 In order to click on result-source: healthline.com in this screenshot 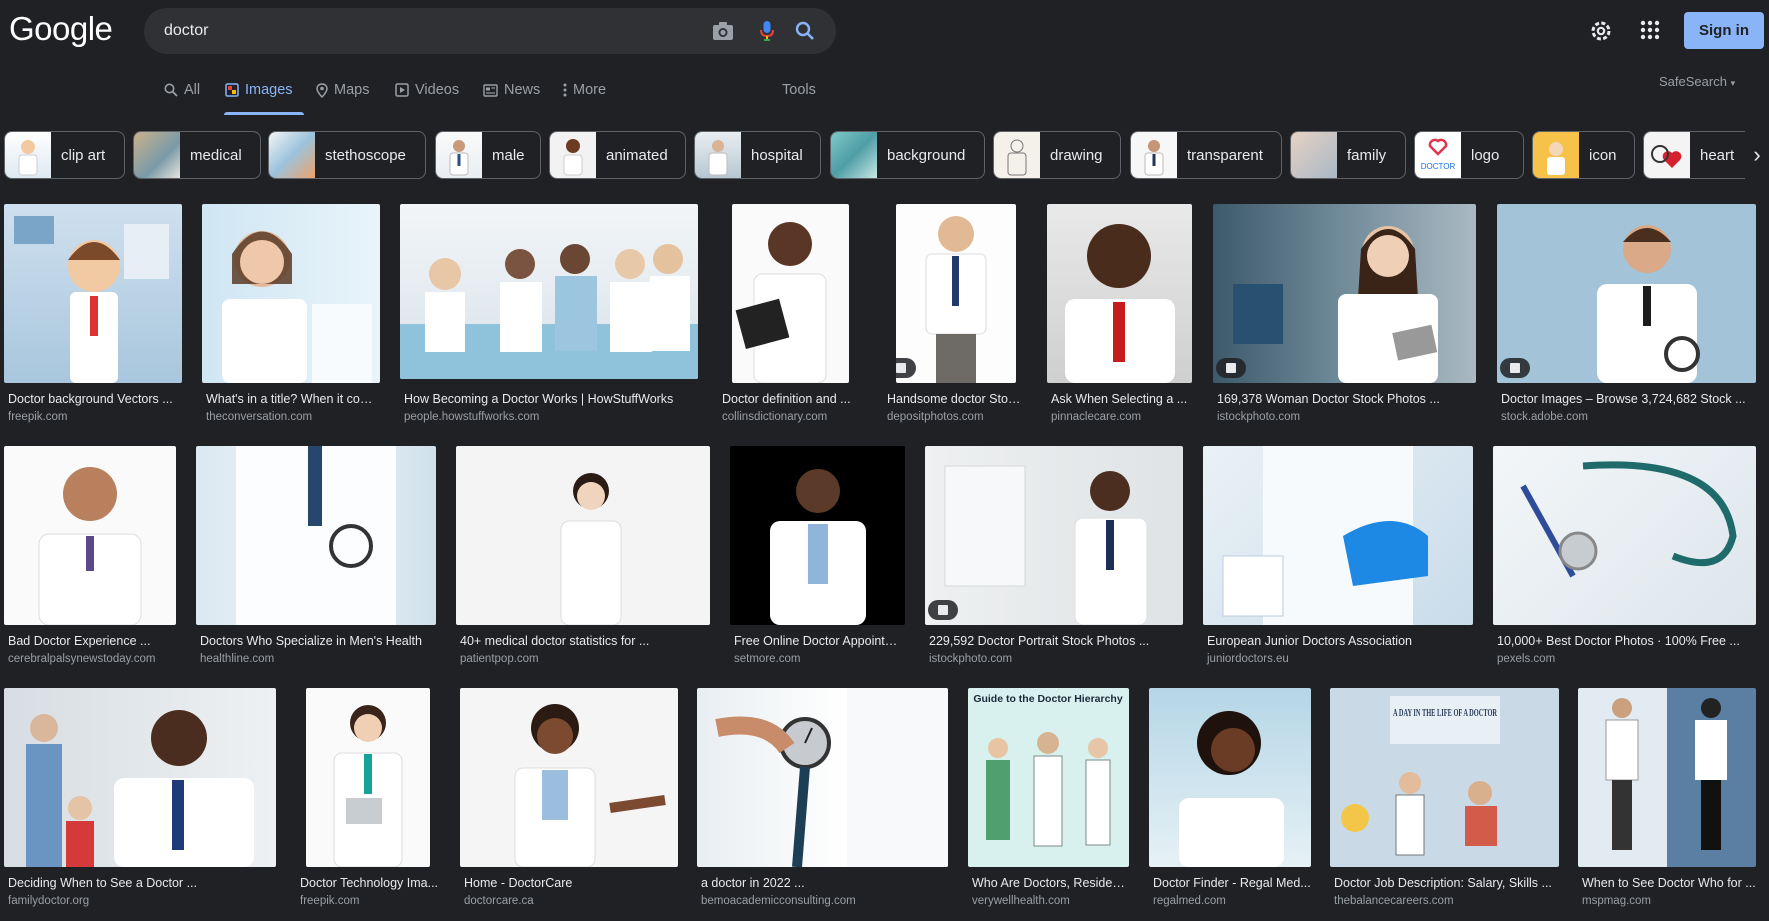, I will do `click(237, 659)`.